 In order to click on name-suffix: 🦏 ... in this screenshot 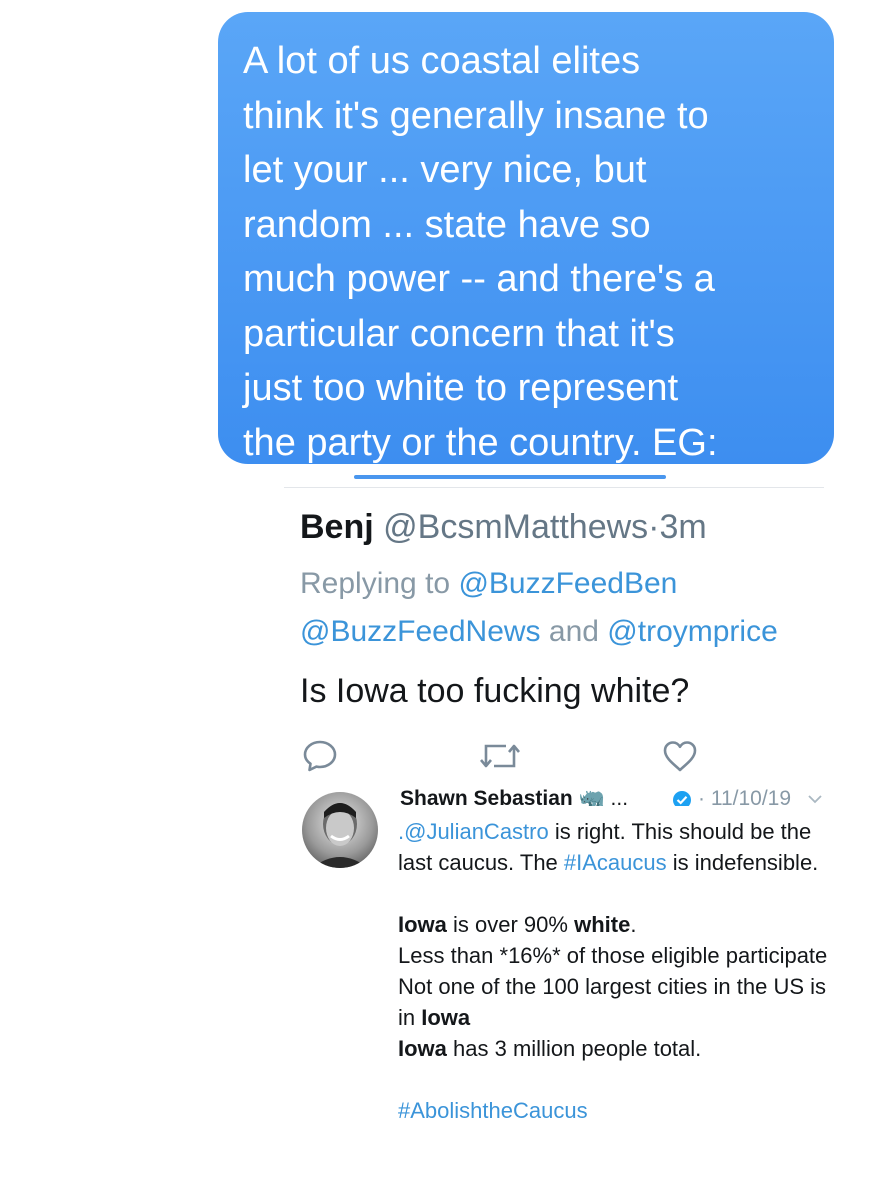, I will do `click(603, 796)`.